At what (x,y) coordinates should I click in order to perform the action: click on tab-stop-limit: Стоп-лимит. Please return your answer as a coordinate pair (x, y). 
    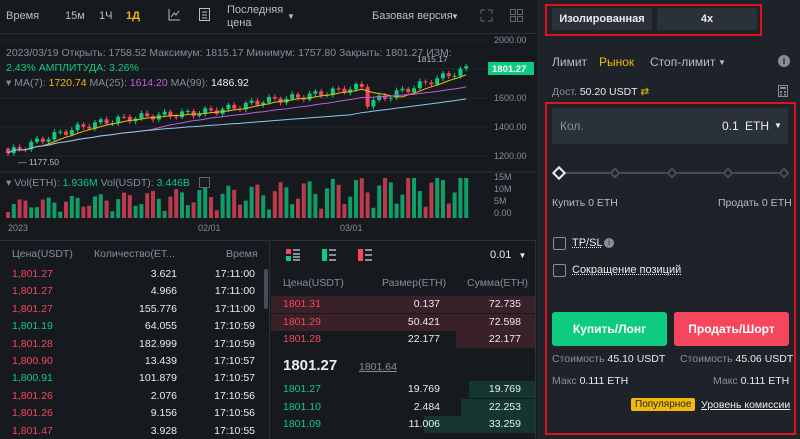
    Looking at the image, I should click on (682, 62).